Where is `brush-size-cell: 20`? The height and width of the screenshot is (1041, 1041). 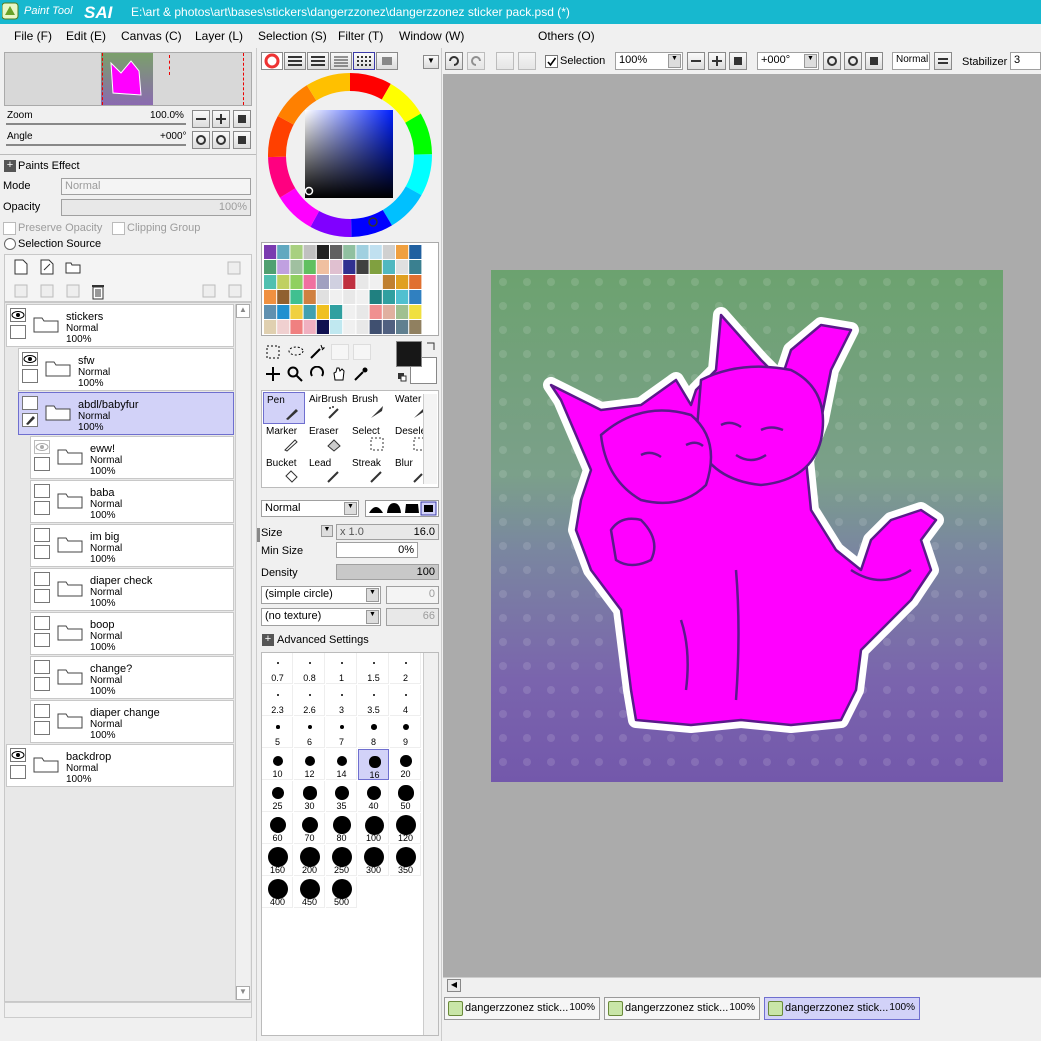 brush-size-cell: 20 is located at coordinates (405, 764).